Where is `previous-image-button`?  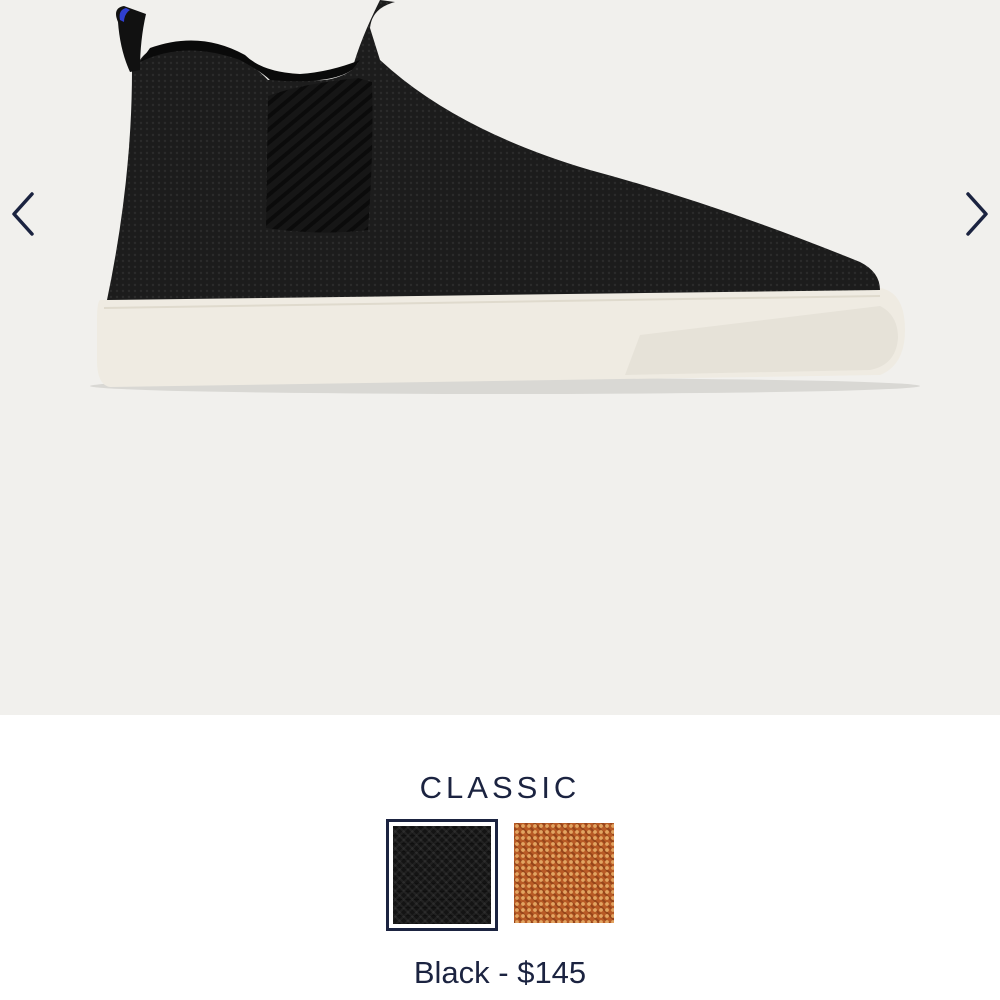 previous-image-button is located at coordinates (24, 214).